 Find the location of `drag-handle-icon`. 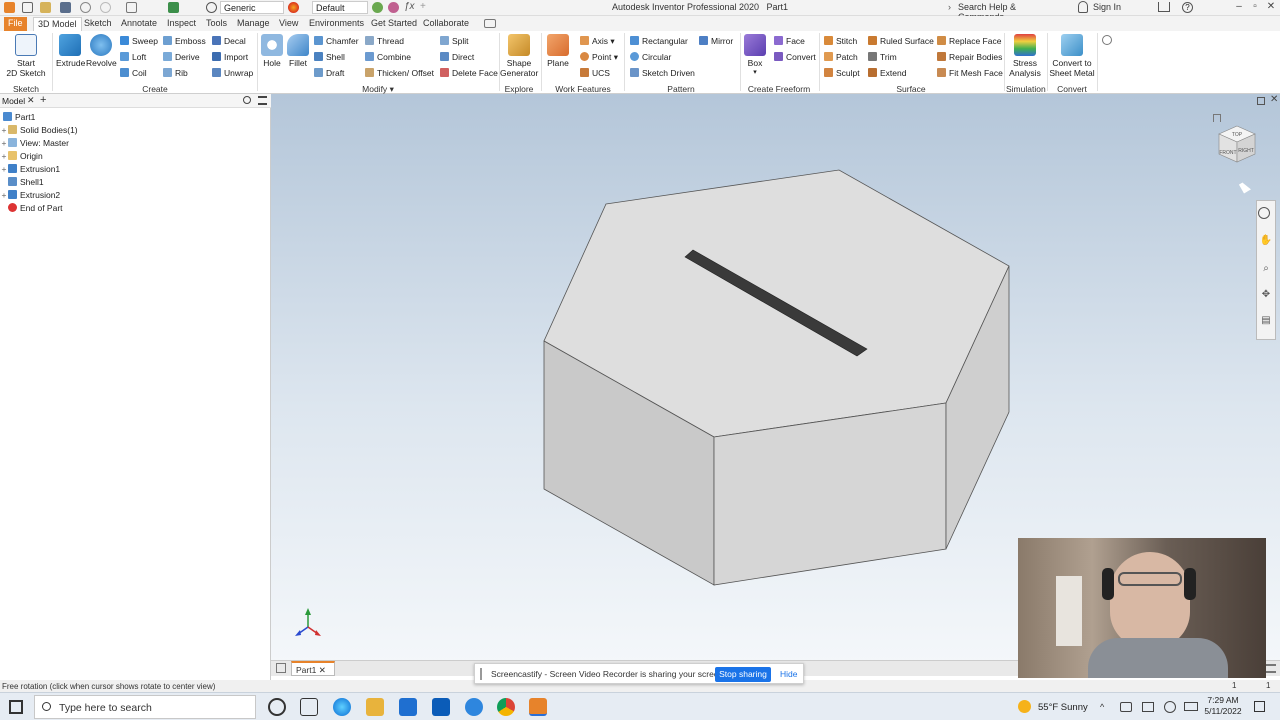

drag-handle-icon is located at coordinates (481, 674).